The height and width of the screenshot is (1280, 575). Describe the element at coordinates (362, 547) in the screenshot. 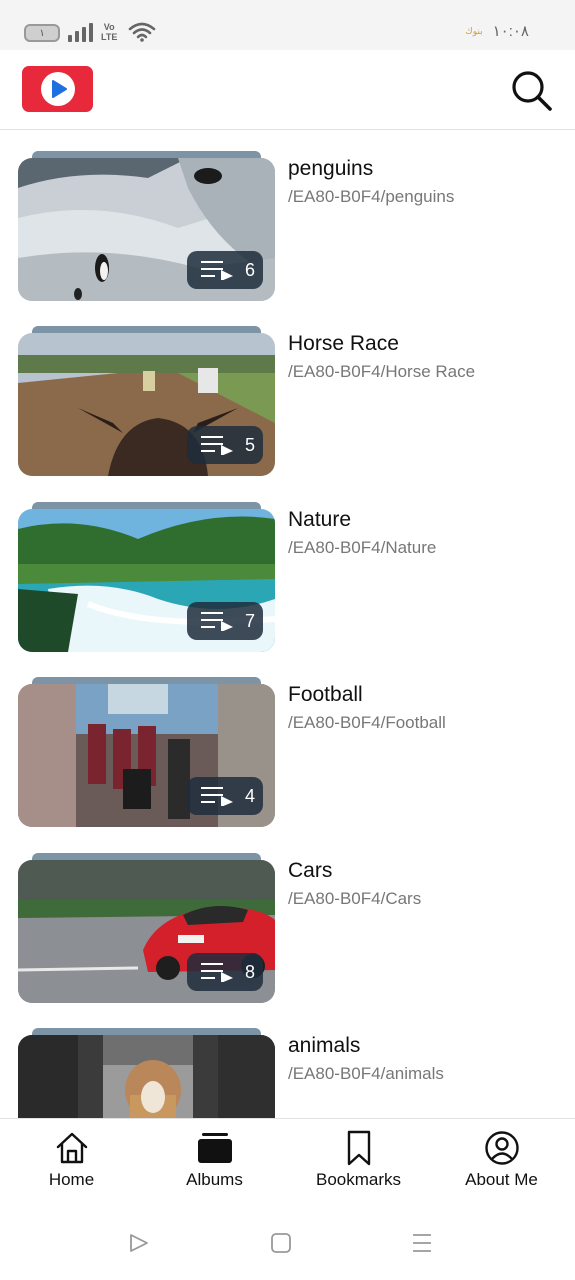

I see `album-path: /EA80-B0F4/Nature` at that location.